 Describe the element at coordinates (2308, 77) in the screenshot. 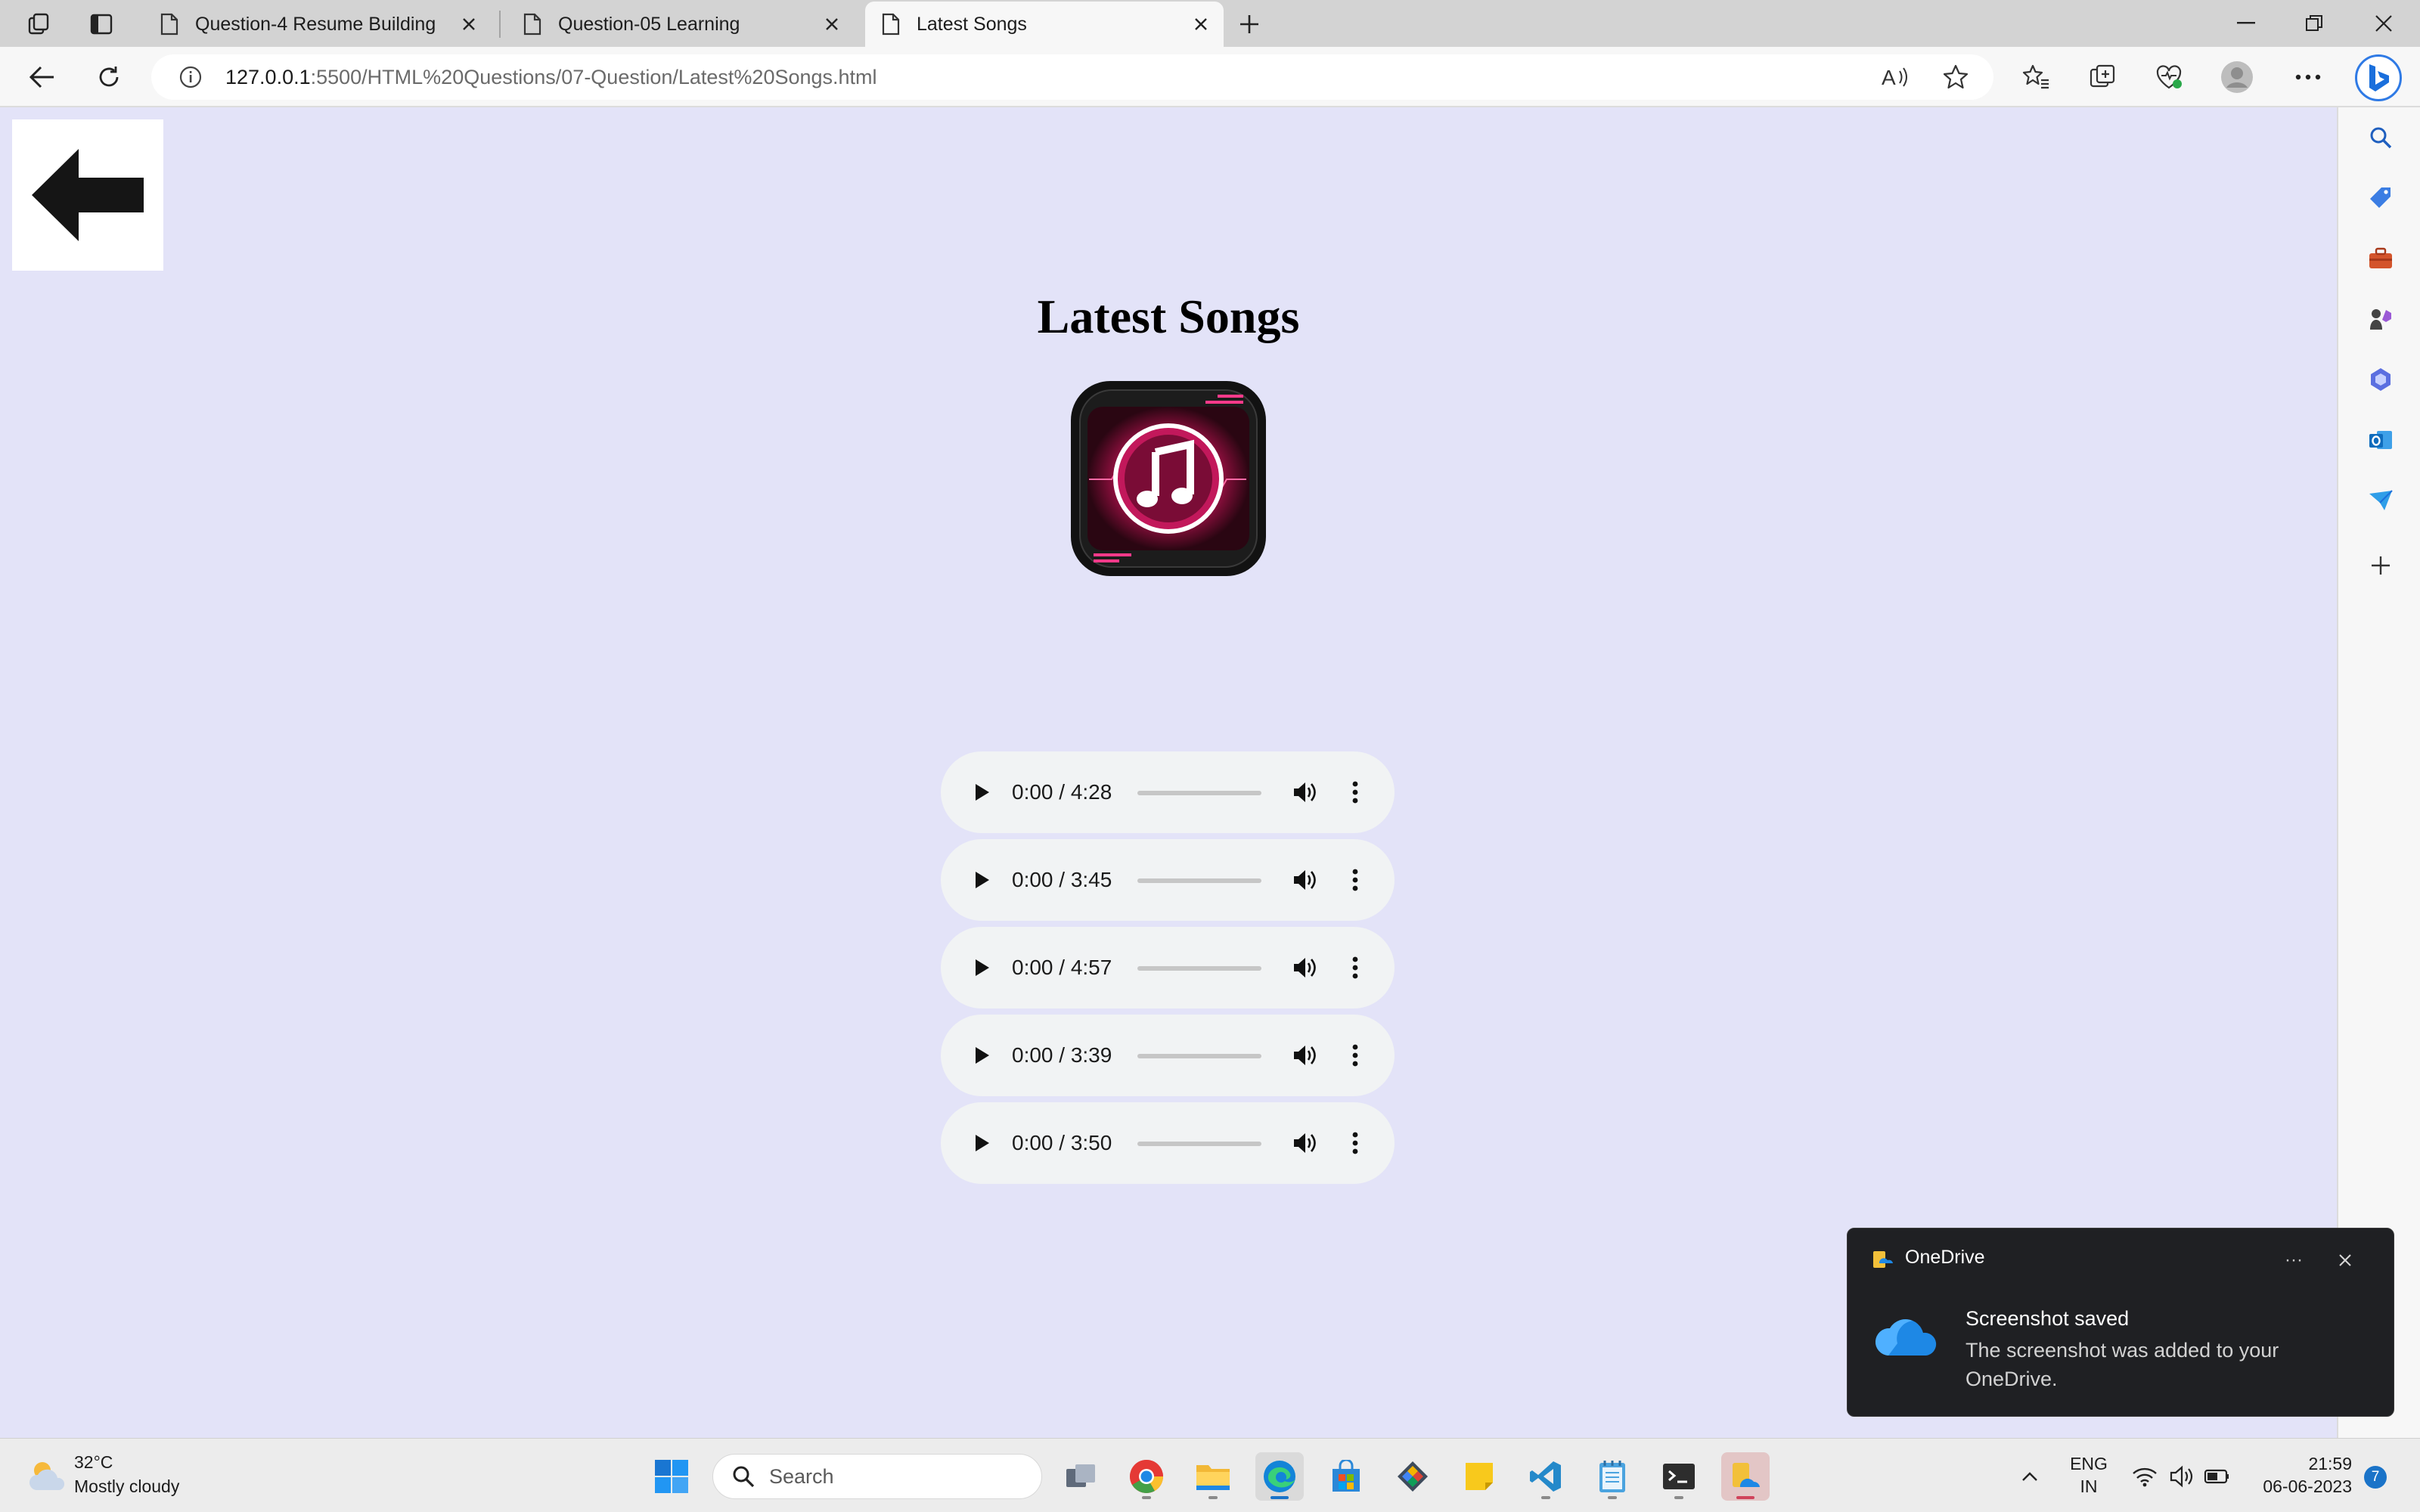

I see `settings-more-icon` at that location.